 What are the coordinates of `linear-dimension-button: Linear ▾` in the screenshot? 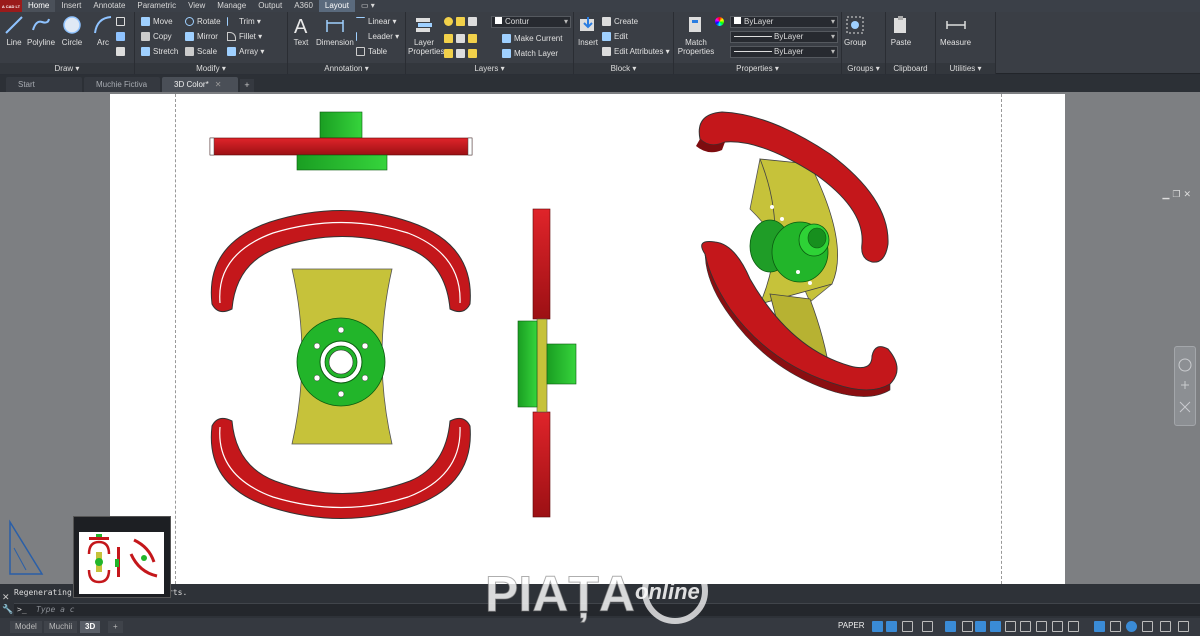 It's located at (376, 21).